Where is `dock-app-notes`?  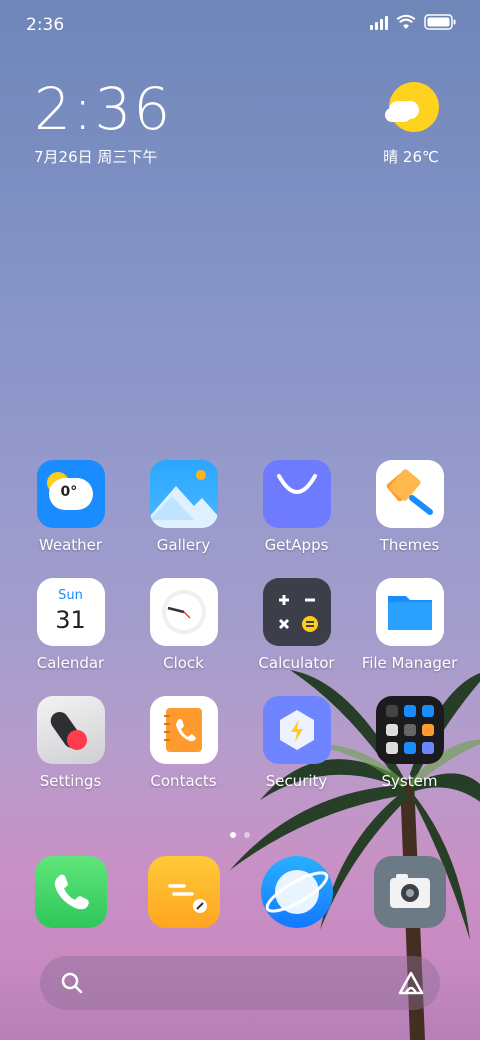 dock-app-notes is located at coordinates (183, 892).